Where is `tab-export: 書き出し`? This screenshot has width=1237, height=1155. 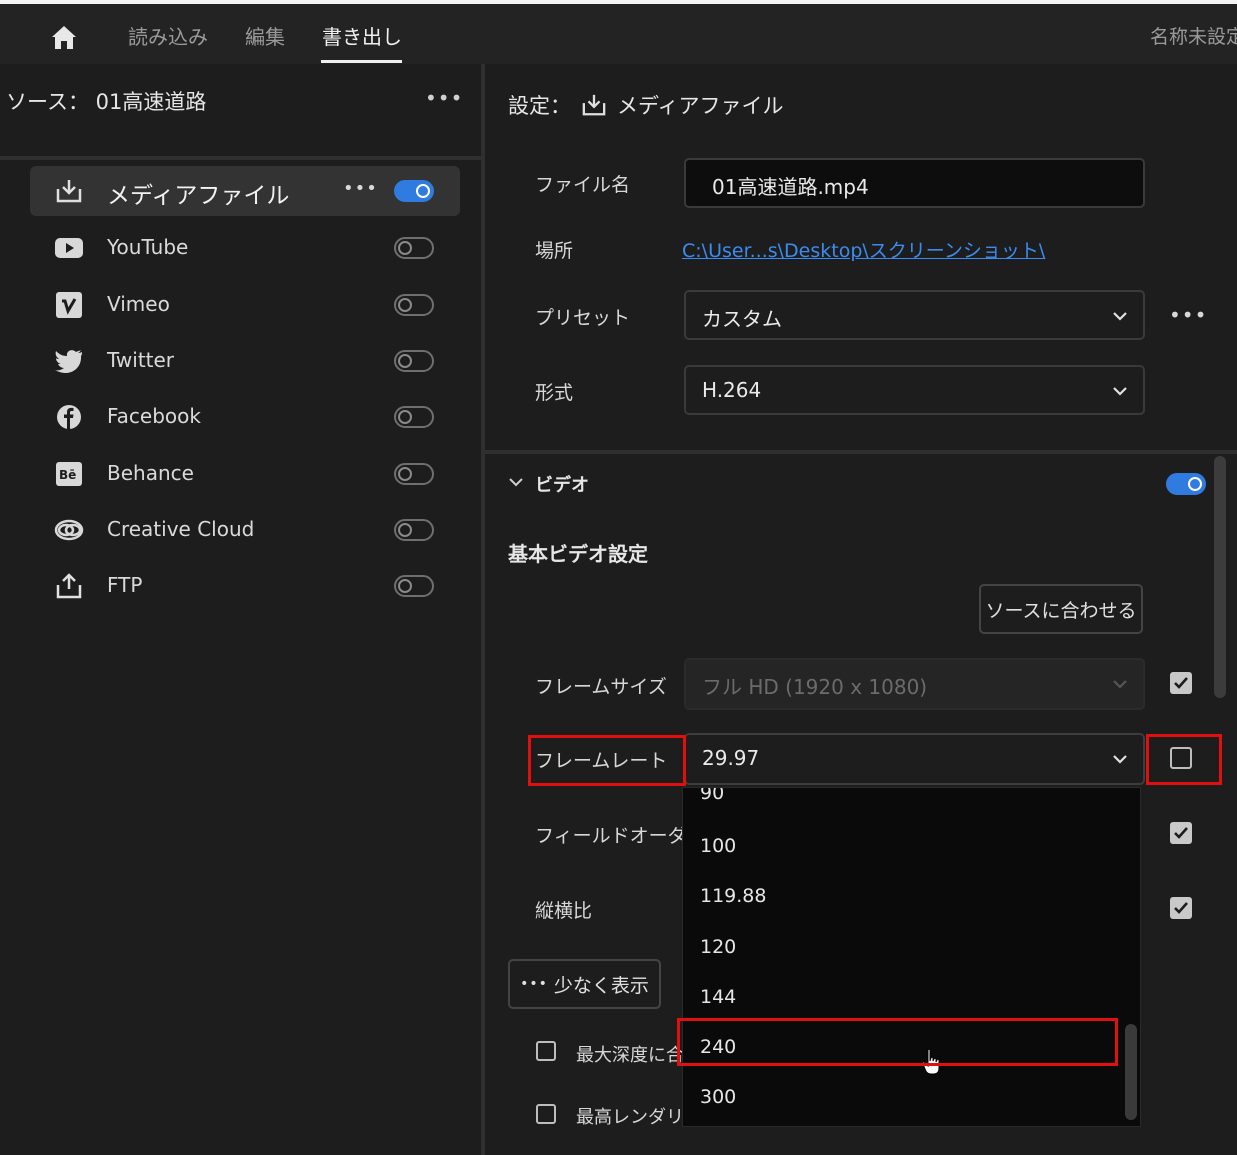
tab-export: 書き出し is located at coordinates (362, 35).